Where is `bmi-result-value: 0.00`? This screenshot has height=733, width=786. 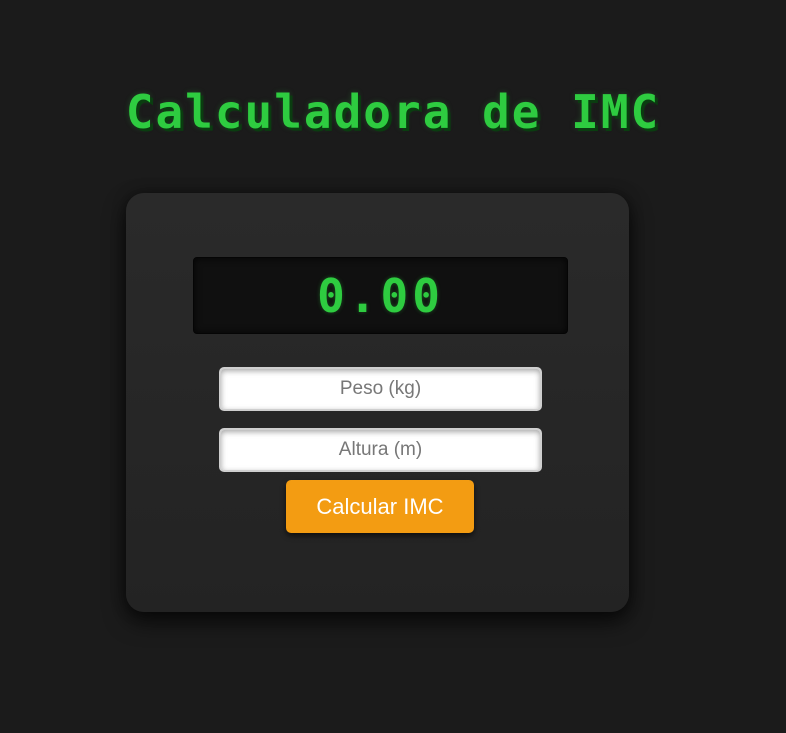 bmi-result-value: 0.00 is located at coordinates (380, 295).